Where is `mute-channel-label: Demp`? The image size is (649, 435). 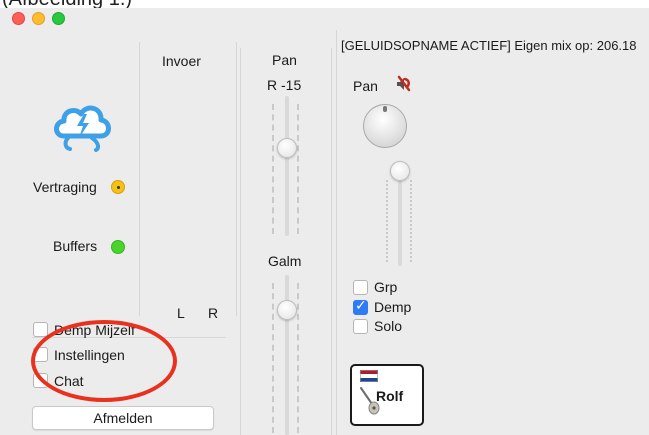
mute-channel-label: Demp is located at coordinates (393, 307).